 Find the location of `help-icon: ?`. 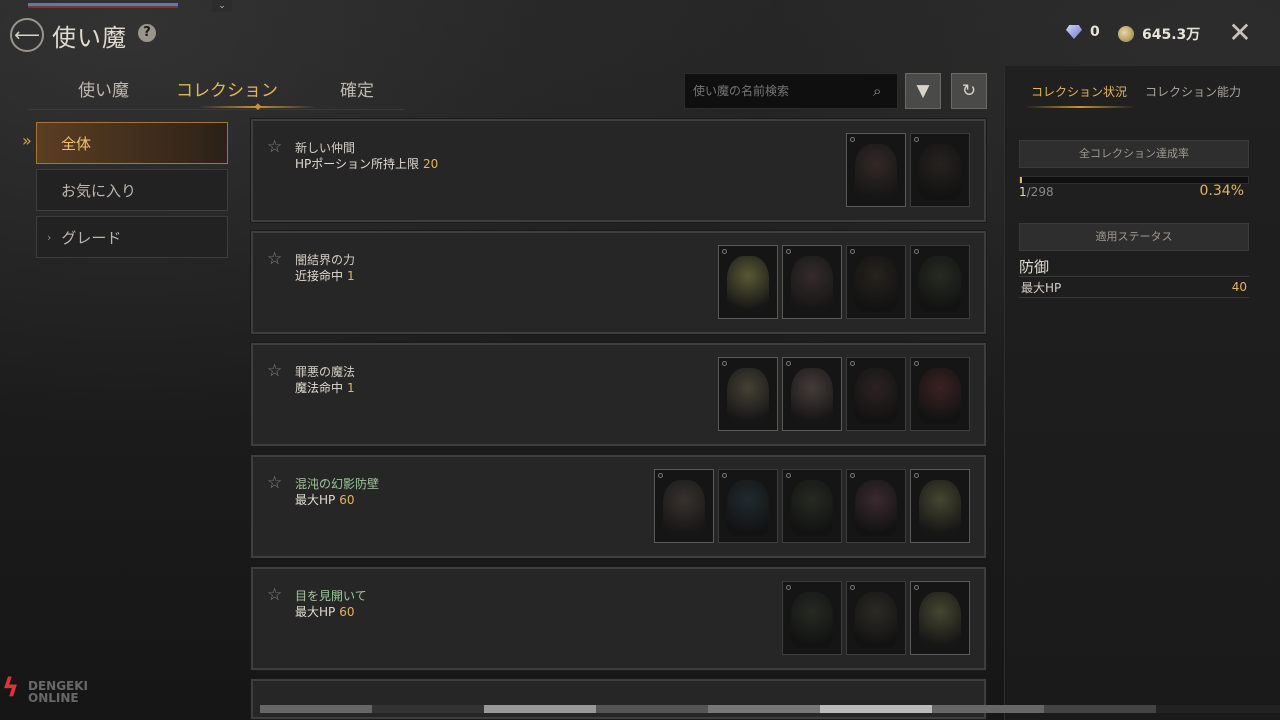

help-icon: ? is located at coordinates (147, 33).